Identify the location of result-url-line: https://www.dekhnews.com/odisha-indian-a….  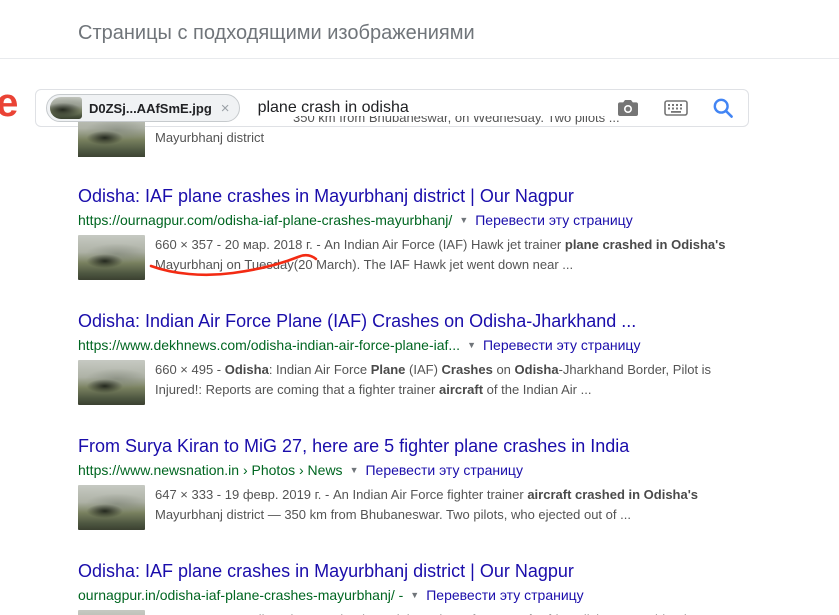
(458, 345).